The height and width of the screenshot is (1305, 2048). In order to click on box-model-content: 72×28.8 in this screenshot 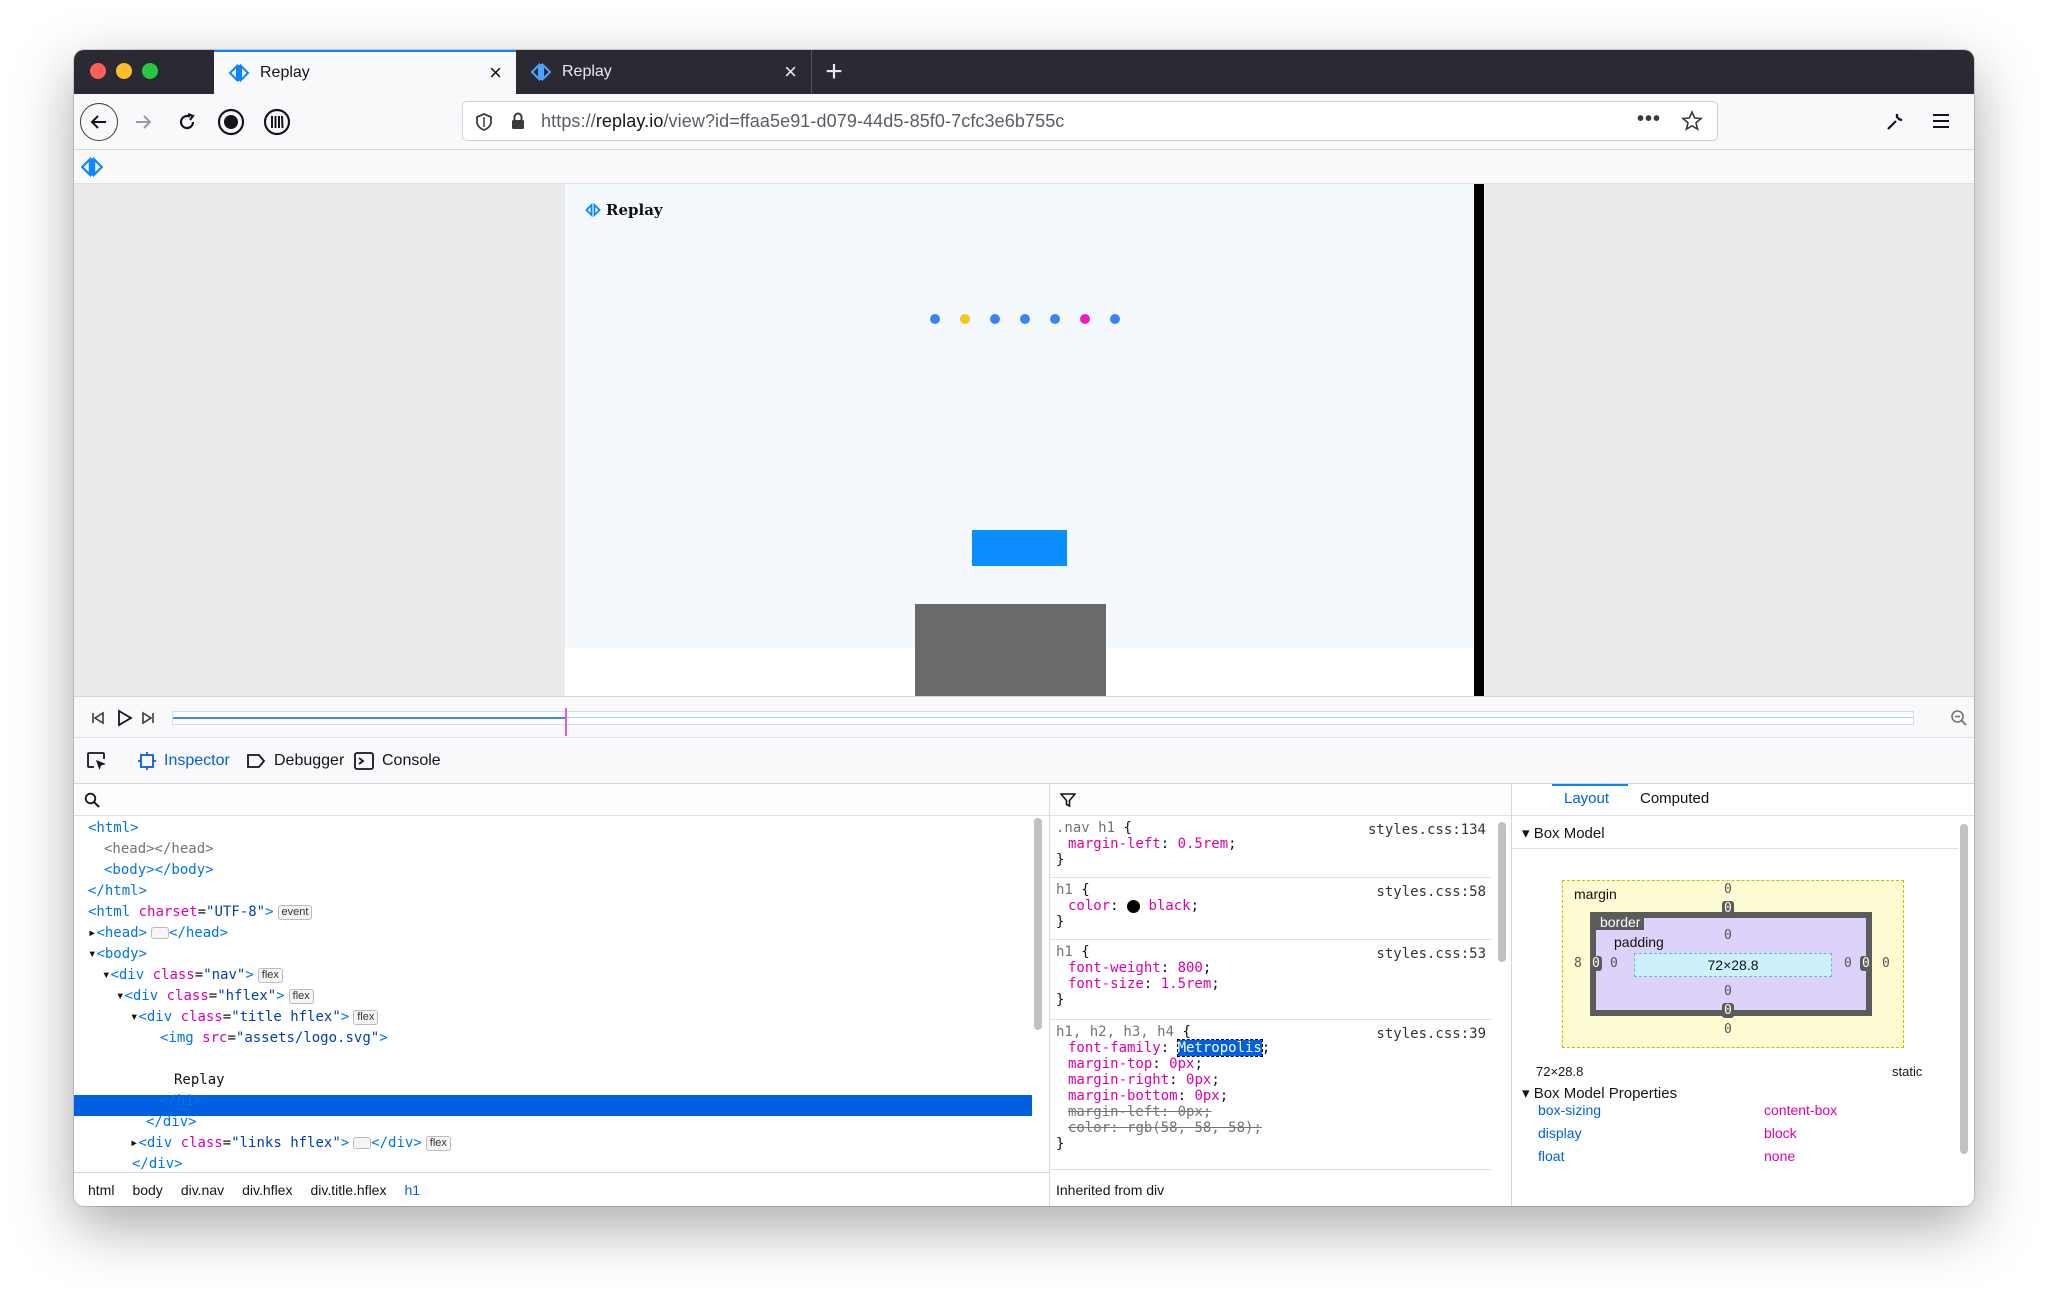, I will do `click(1733, 965)`.